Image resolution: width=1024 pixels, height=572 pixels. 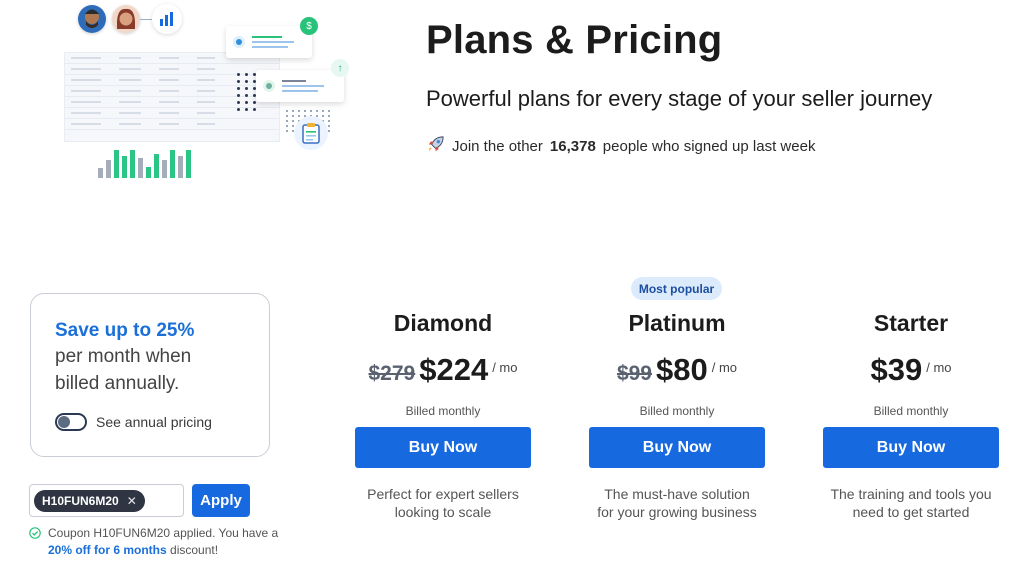 What do you see at coordinates (221, 500) in the screenshot?
I see `apply-coupon-button: Apply` at bounding box center [221, 500].